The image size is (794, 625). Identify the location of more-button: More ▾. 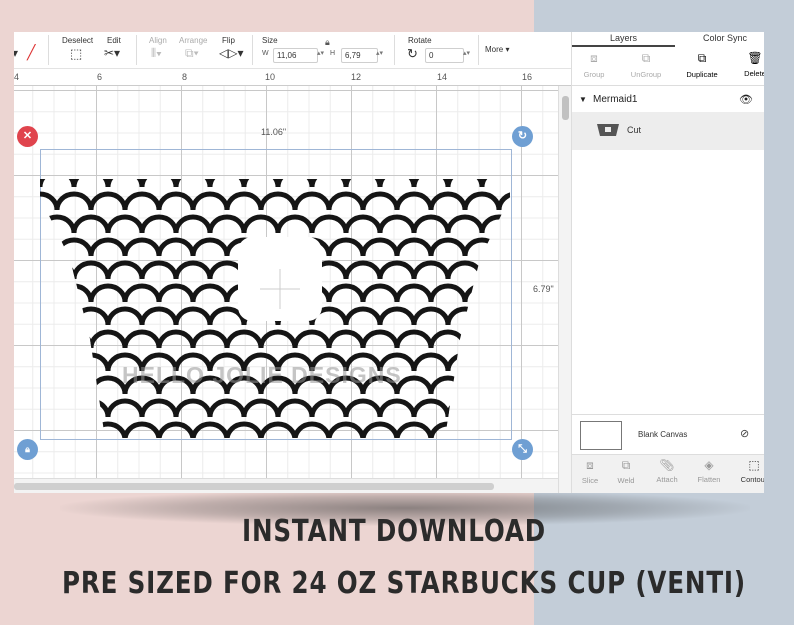
(497, 49).